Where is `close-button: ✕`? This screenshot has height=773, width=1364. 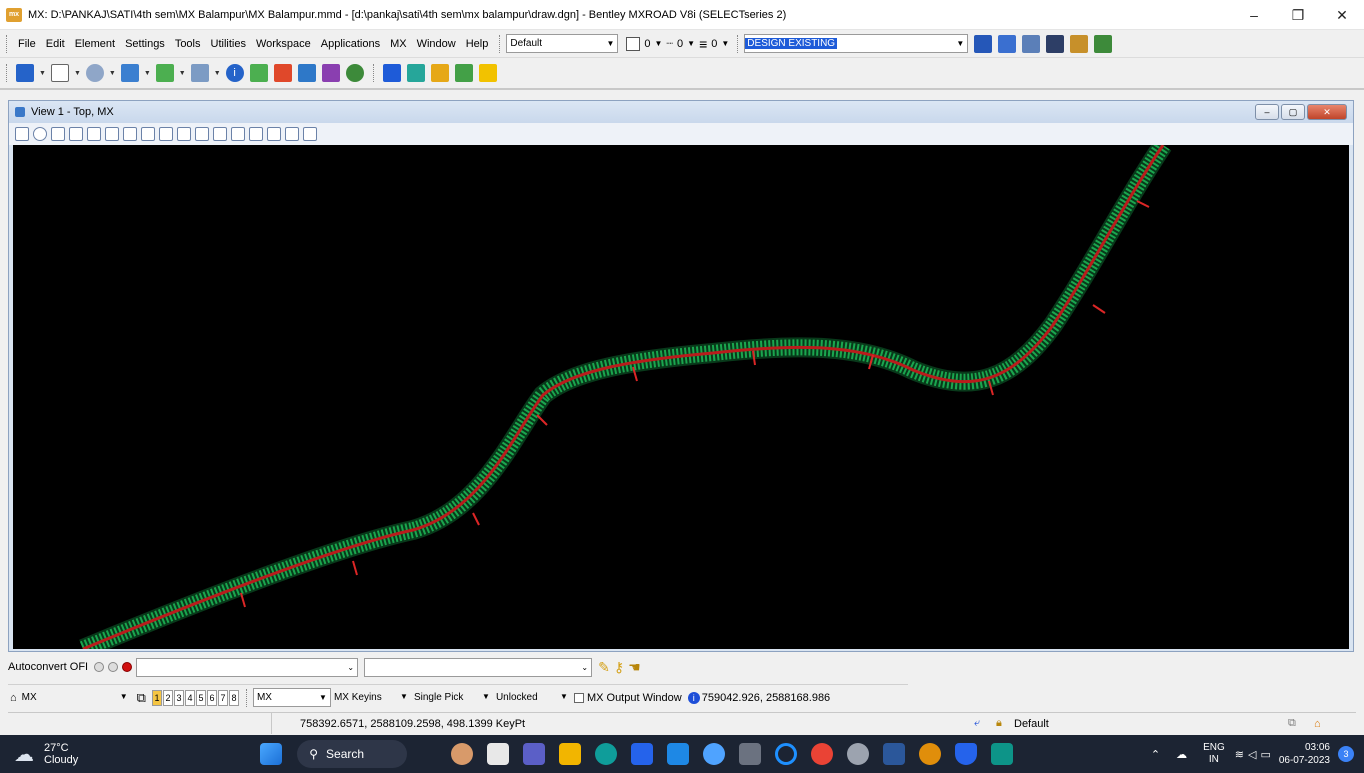
close-button: ✕ is located at coordinates (1342, 15).